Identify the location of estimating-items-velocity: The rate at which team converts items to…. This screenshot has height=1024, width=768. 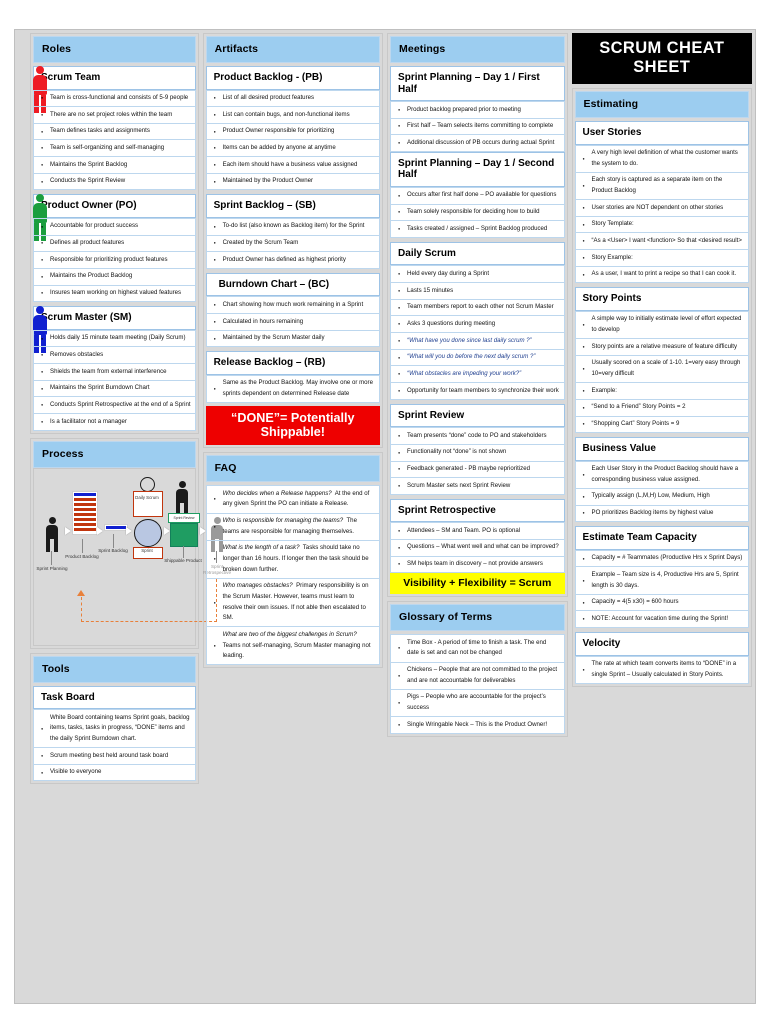
(661, 669).